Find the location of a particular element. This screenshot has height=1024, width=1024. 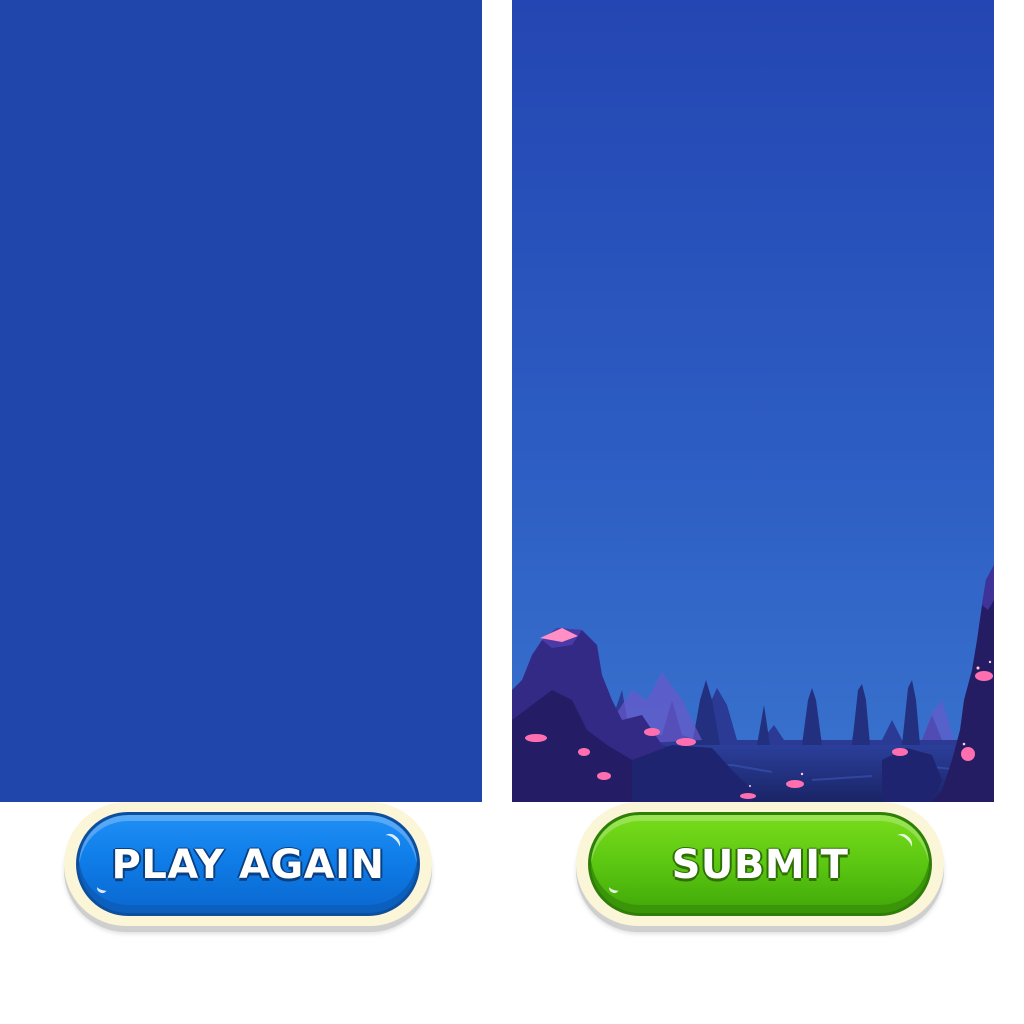

submit-button: SUBMIT is located at coordinates (760, 864).